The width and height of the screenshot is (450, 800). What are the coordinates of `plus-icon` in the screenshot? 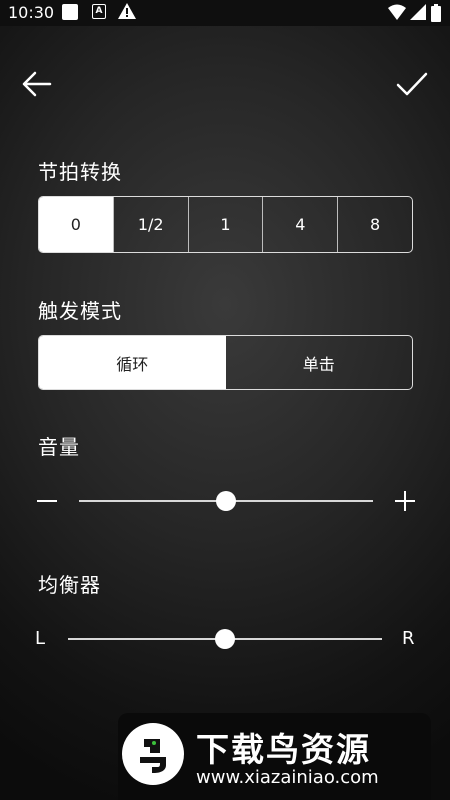 It's located at (405, 501).